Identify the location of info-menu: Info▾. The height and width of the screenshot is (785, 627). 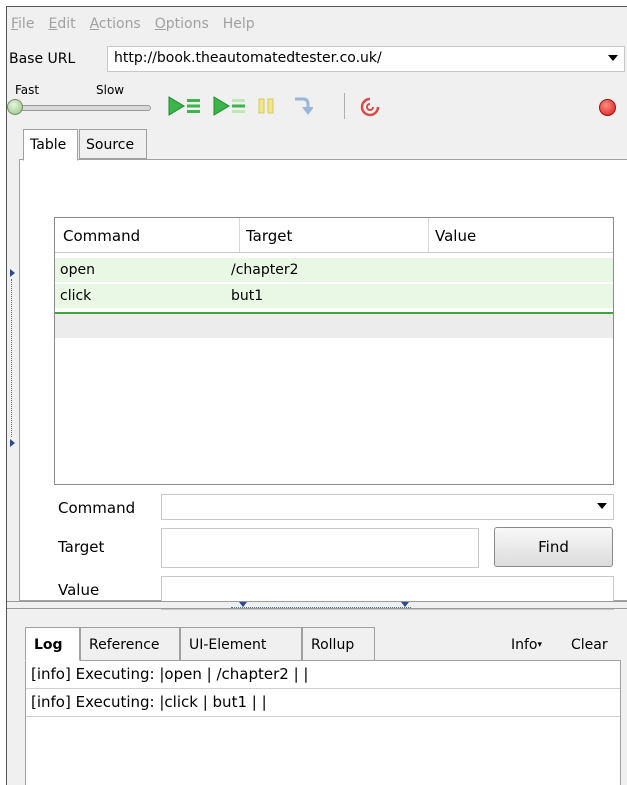
(526, 645).